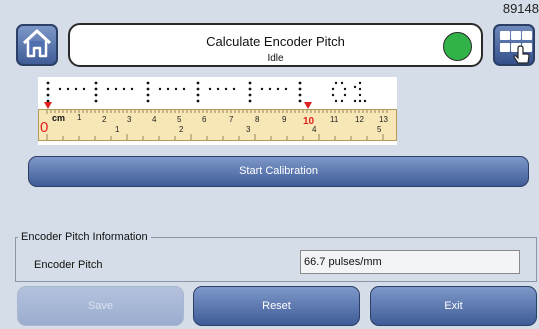 This screenshot has height=329, width=539. I want to click on ruler-top-label: 11, so click(334, 119).